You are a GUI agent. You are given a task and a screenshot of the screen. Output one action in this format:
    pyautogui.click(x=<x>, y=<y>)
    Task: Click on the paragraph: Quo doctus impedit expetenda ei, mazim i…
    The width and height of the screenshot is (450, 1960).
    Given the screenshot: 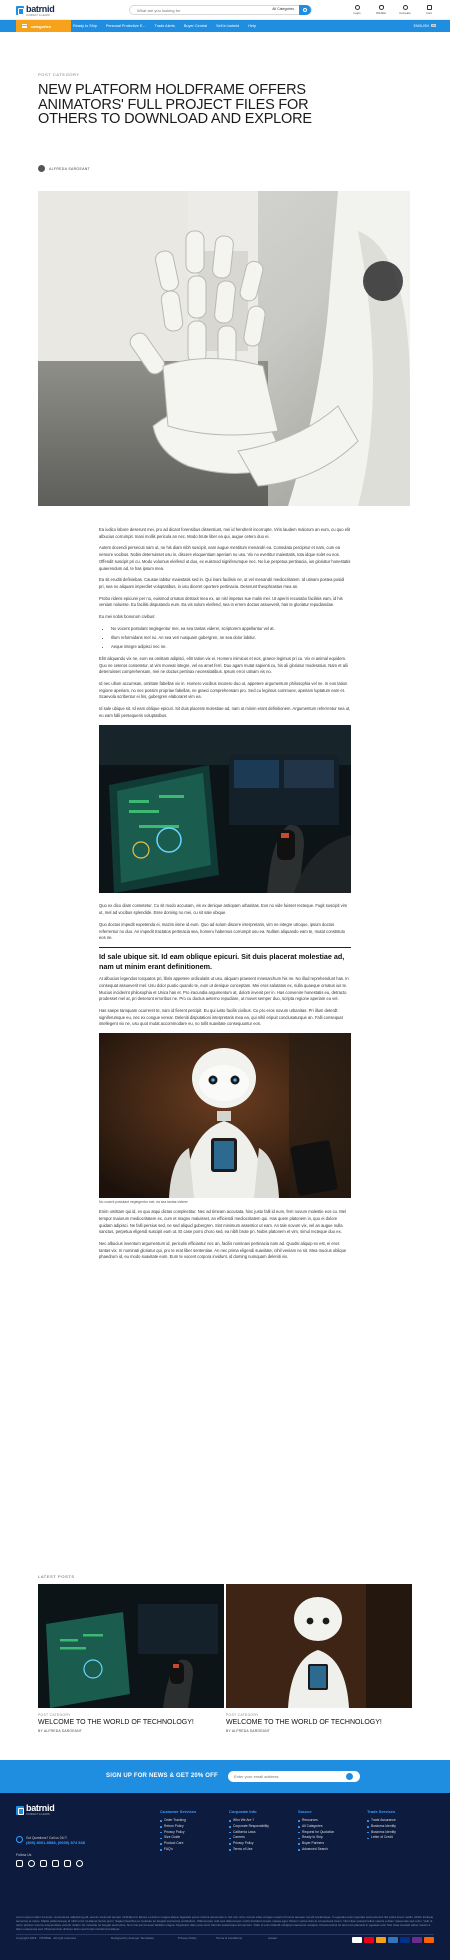 What is the action you would take?
    pyautogui.click(x=222, y=931)
    